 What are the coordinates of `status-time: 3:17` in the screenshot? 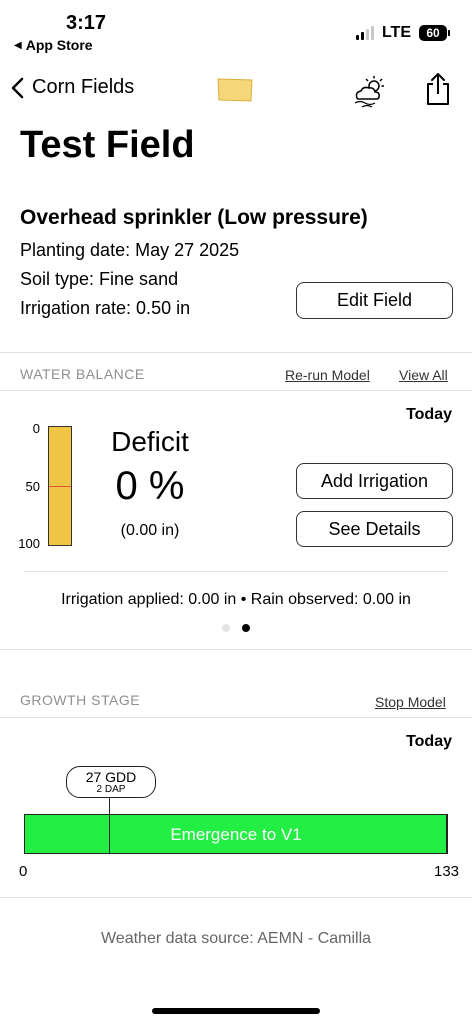 It's located at (86, 23).